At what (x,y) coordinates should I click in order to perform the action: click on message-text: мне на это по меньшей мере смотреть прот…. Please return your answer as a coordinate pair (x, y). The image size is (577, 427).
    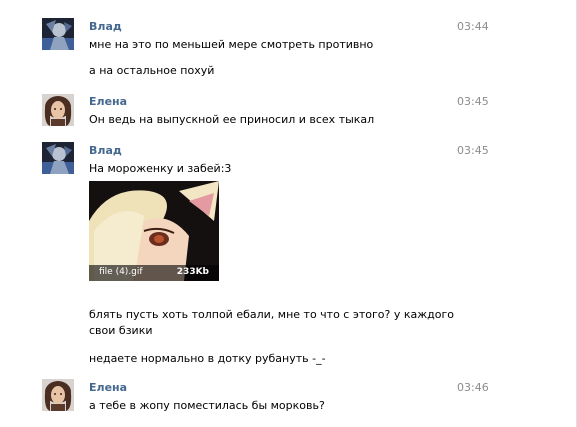
    Looking at the image, I should click on (231, 44).